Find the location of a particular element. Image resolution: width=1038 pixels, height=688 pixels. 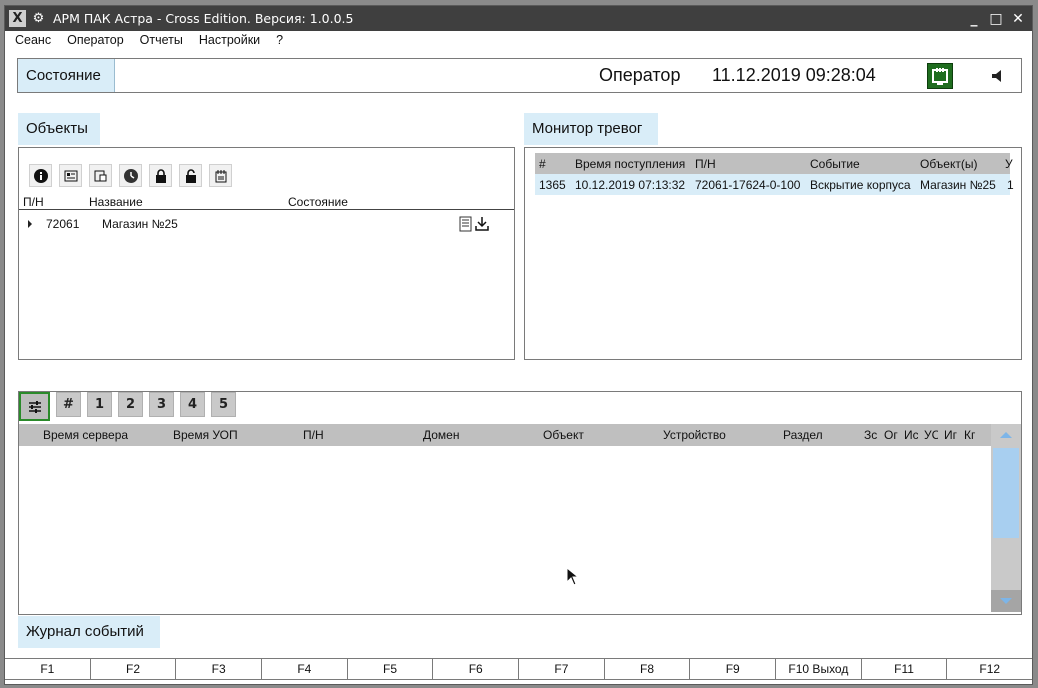

filter-5-button: 5 is located at coordinates (223, 404).